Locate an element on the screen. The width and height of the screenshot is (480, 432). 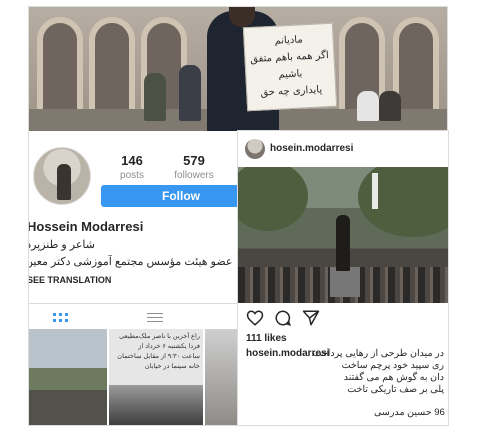
posts-label: posts is located at coordinates (132, 175).